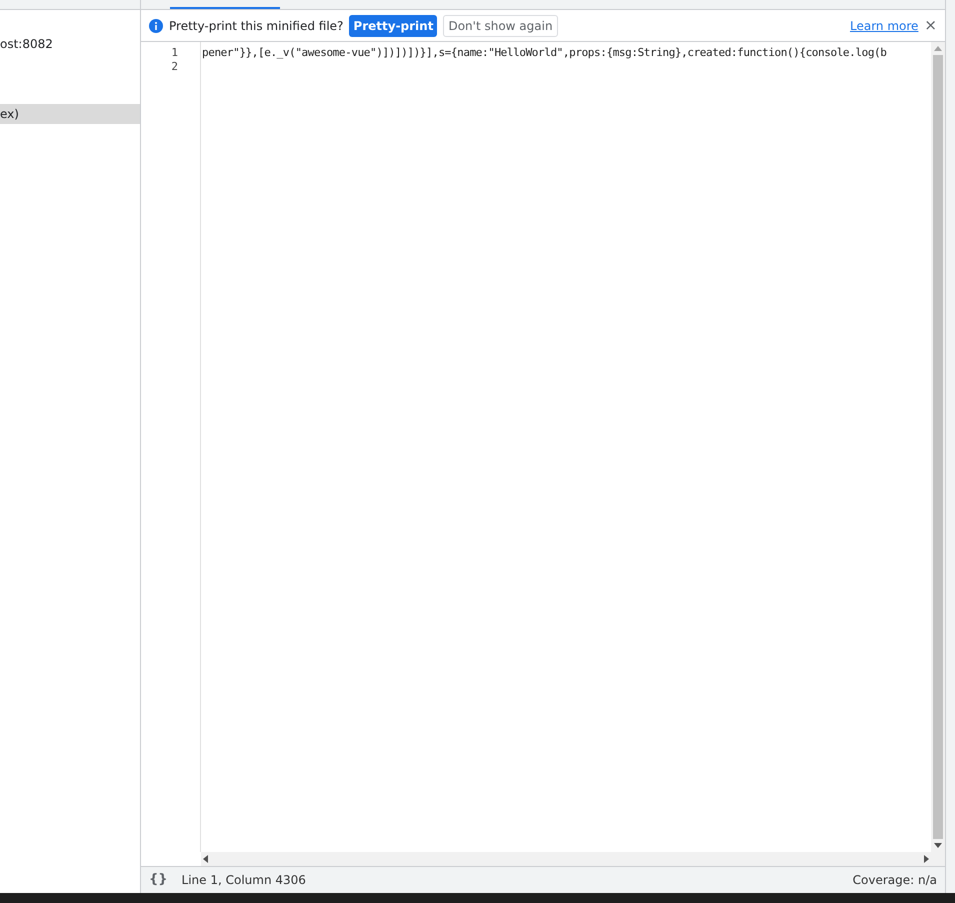 The image size is (955, 903). I want to click on learn-more-link: Learn more, so click(884, 25).